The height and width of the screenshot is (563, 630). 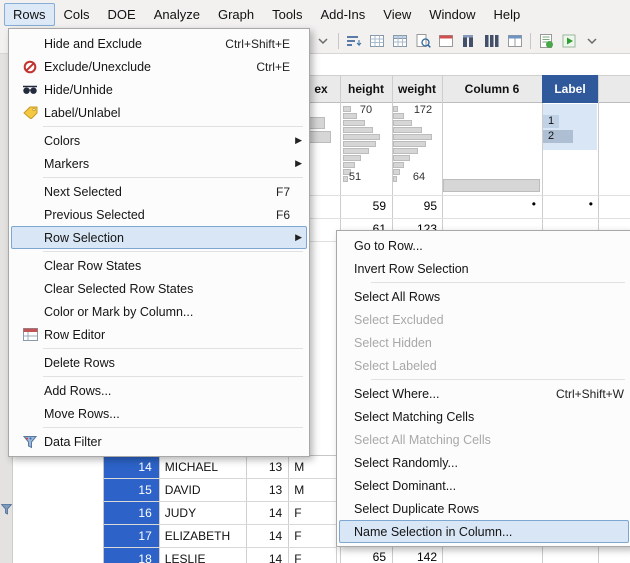 I want to click on name-cell: LESLIE, so click(x=204, y=555).